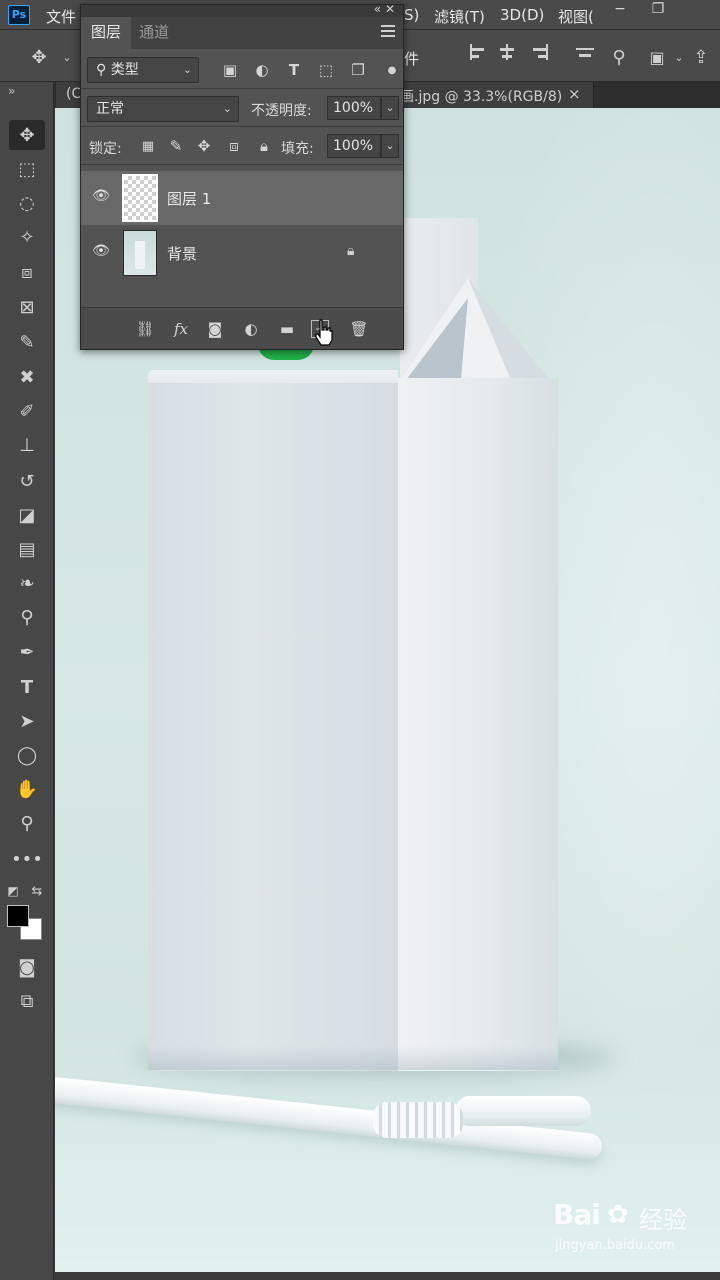 The width and height of the screenshot is (720, 1280). What do you see at coordinates (27, 272) in the screenshot?
I see `crop-tool-icon: ⧈` at bounding box center [27, 272].